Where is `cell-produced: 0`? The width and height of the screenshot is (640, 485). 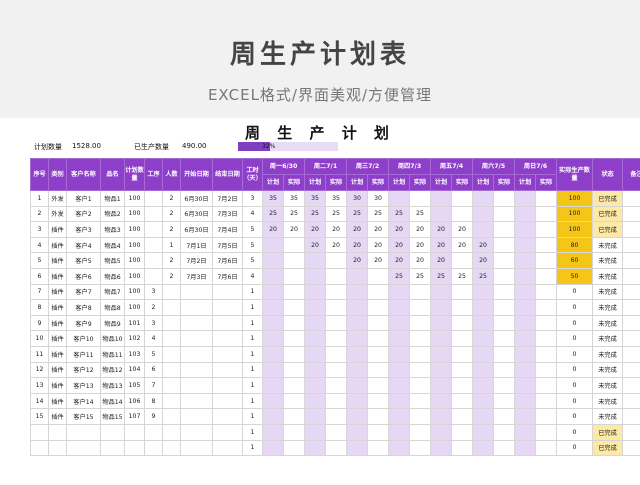 cell-produced: 0 is located at coordinates (574, 385).